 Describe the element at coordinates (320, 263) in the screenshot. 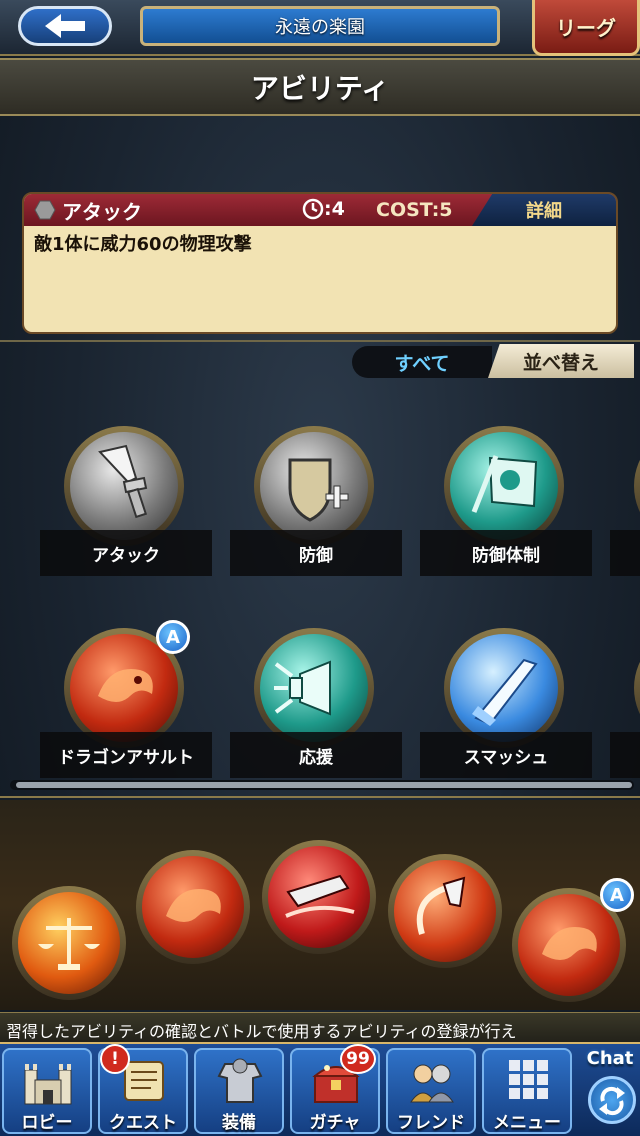

I see `ability-detail-card: アタック :4 COST:5 詳細 敵1体に威力60の物理攻撃` at that location.